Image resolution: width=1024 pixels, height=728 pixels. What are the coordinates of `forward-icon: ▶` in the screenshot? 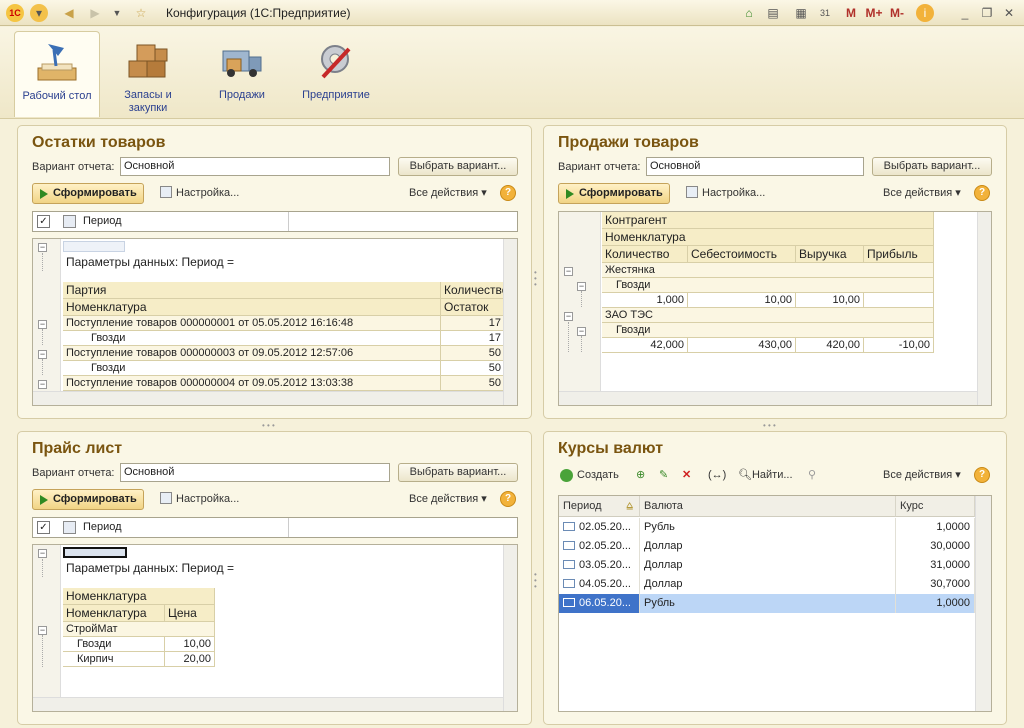 It's located at (95, 13).